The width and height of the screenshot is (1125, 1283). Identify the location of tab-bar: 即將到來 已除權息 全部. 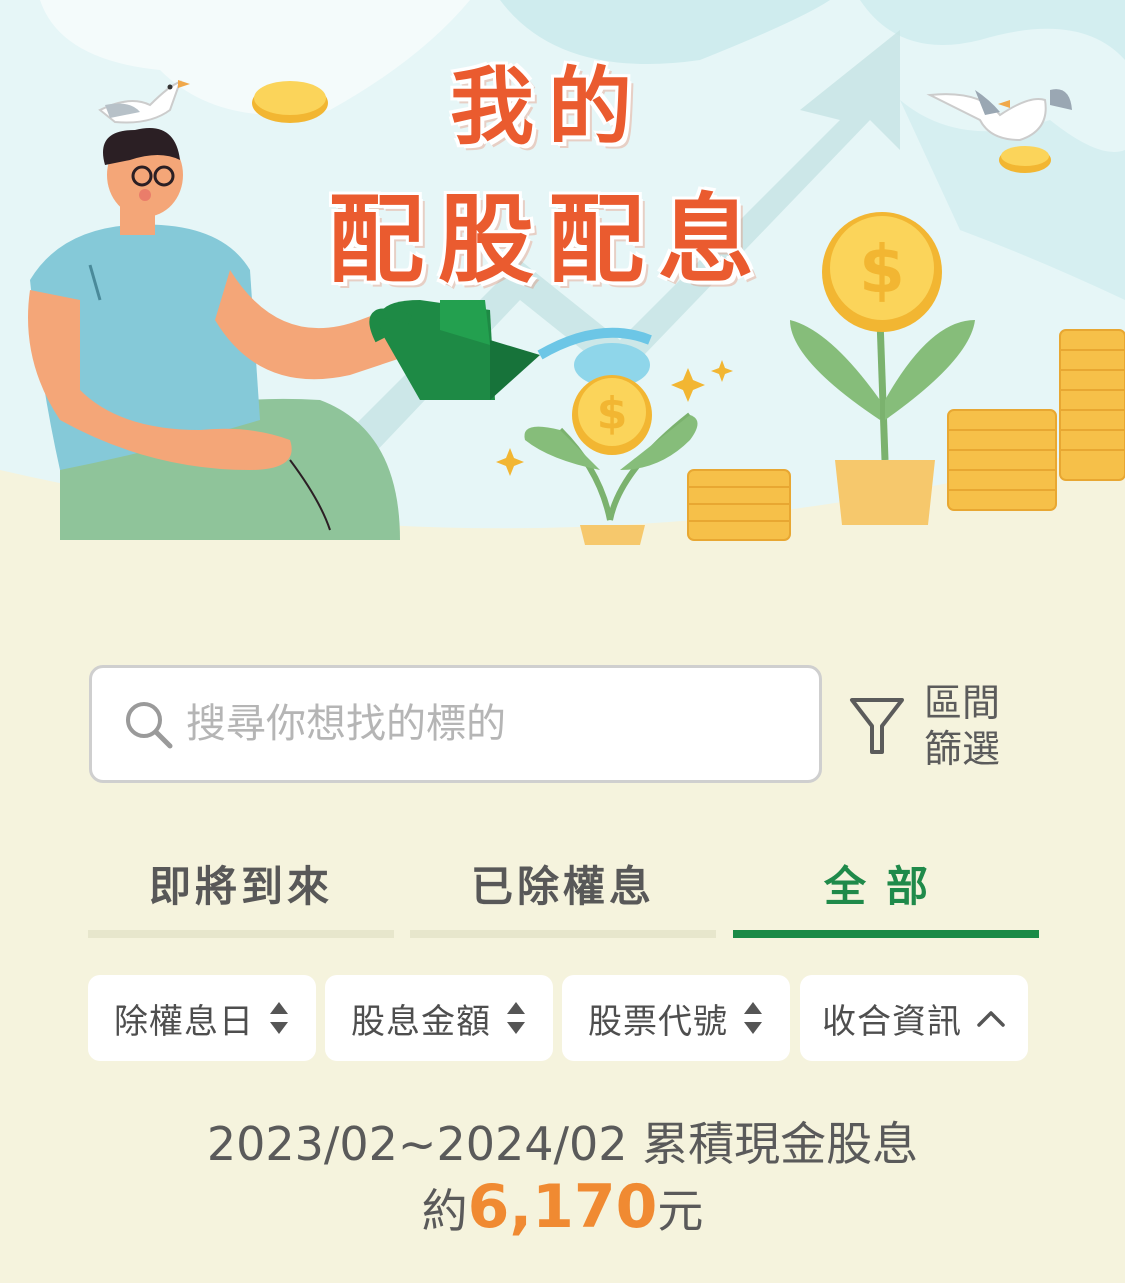
(563, 886).